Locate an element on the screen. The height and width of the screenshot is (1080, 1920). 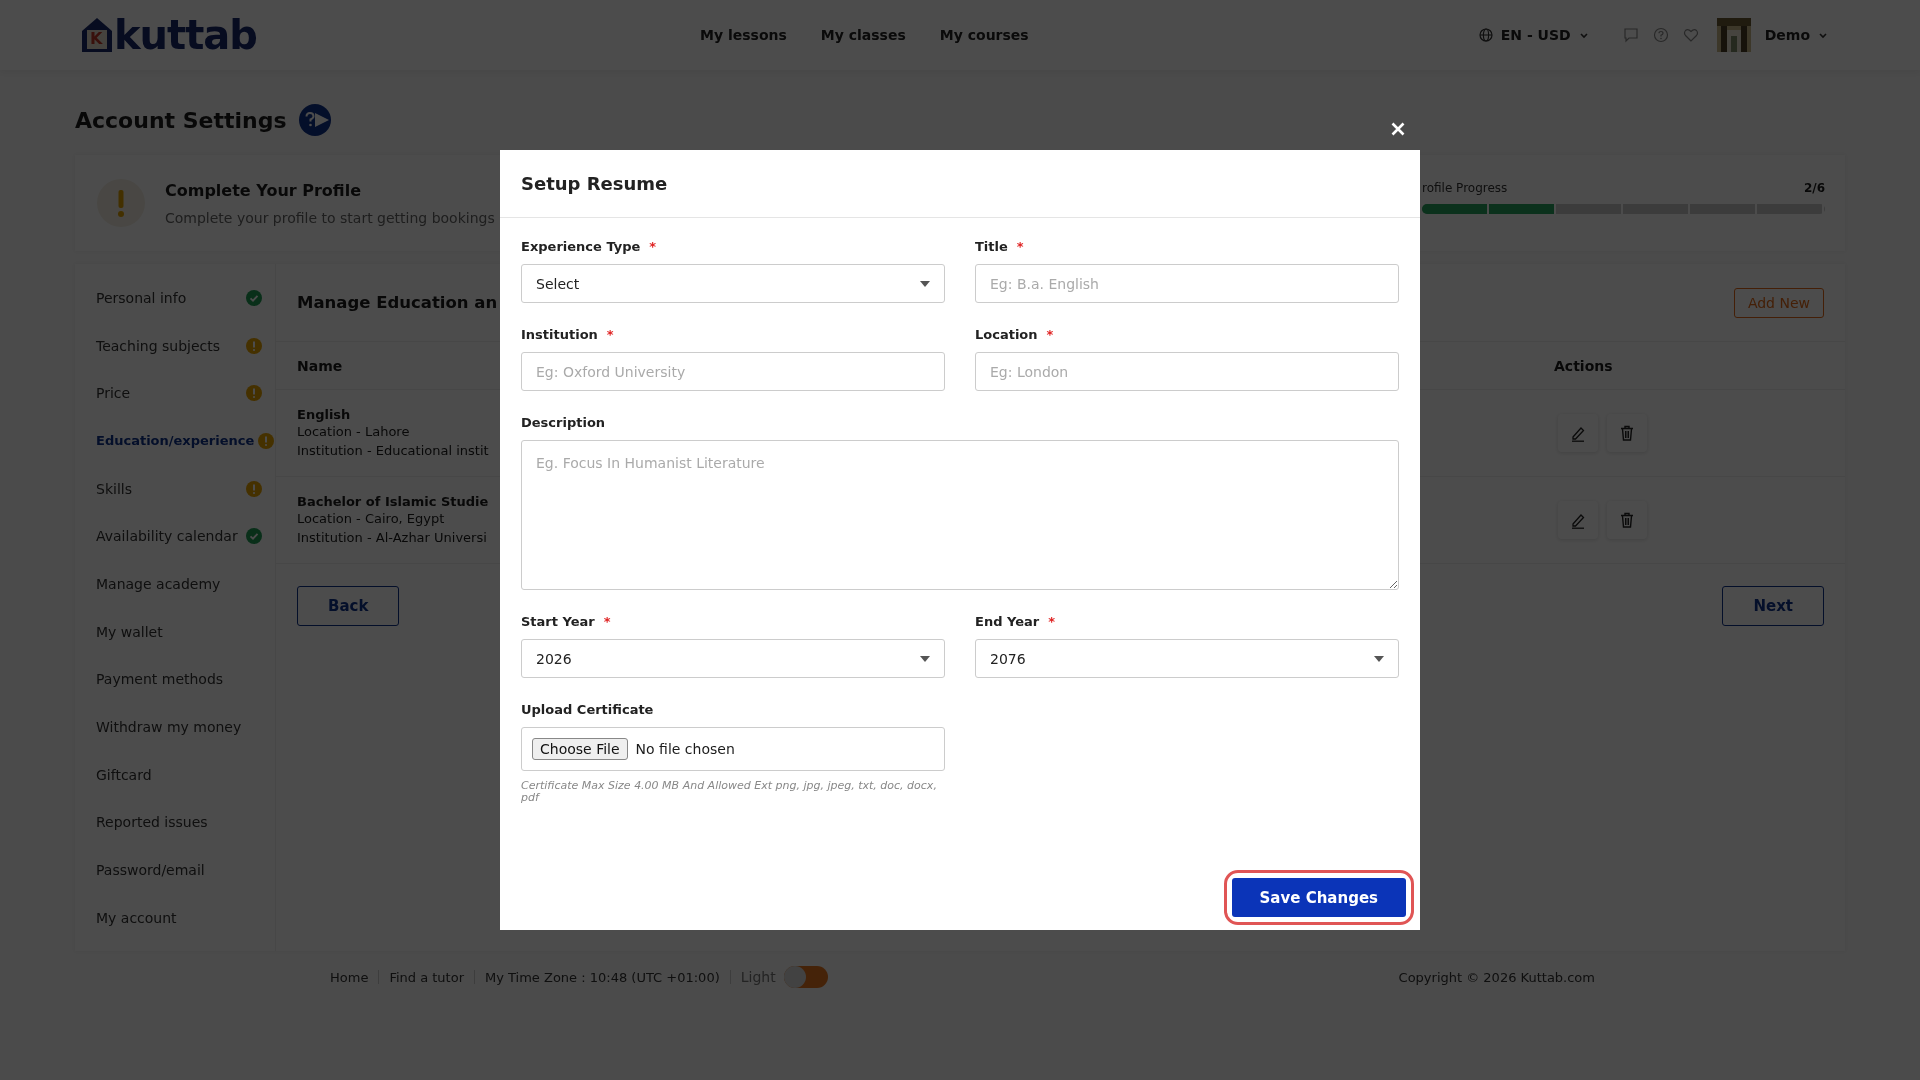
section-title: Manage Education an is located at coordinates (397, 302).